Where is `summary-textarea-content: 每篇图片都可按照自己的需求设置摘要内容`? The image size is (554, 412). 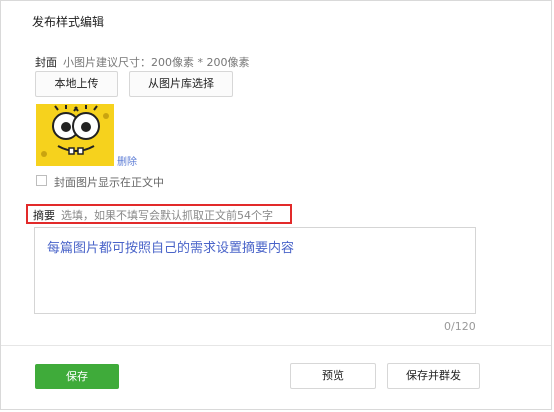 summary-textarea-content: 每篇图片都可按照自己的需求设置摘要内容 is located at coordinates (171, 248).